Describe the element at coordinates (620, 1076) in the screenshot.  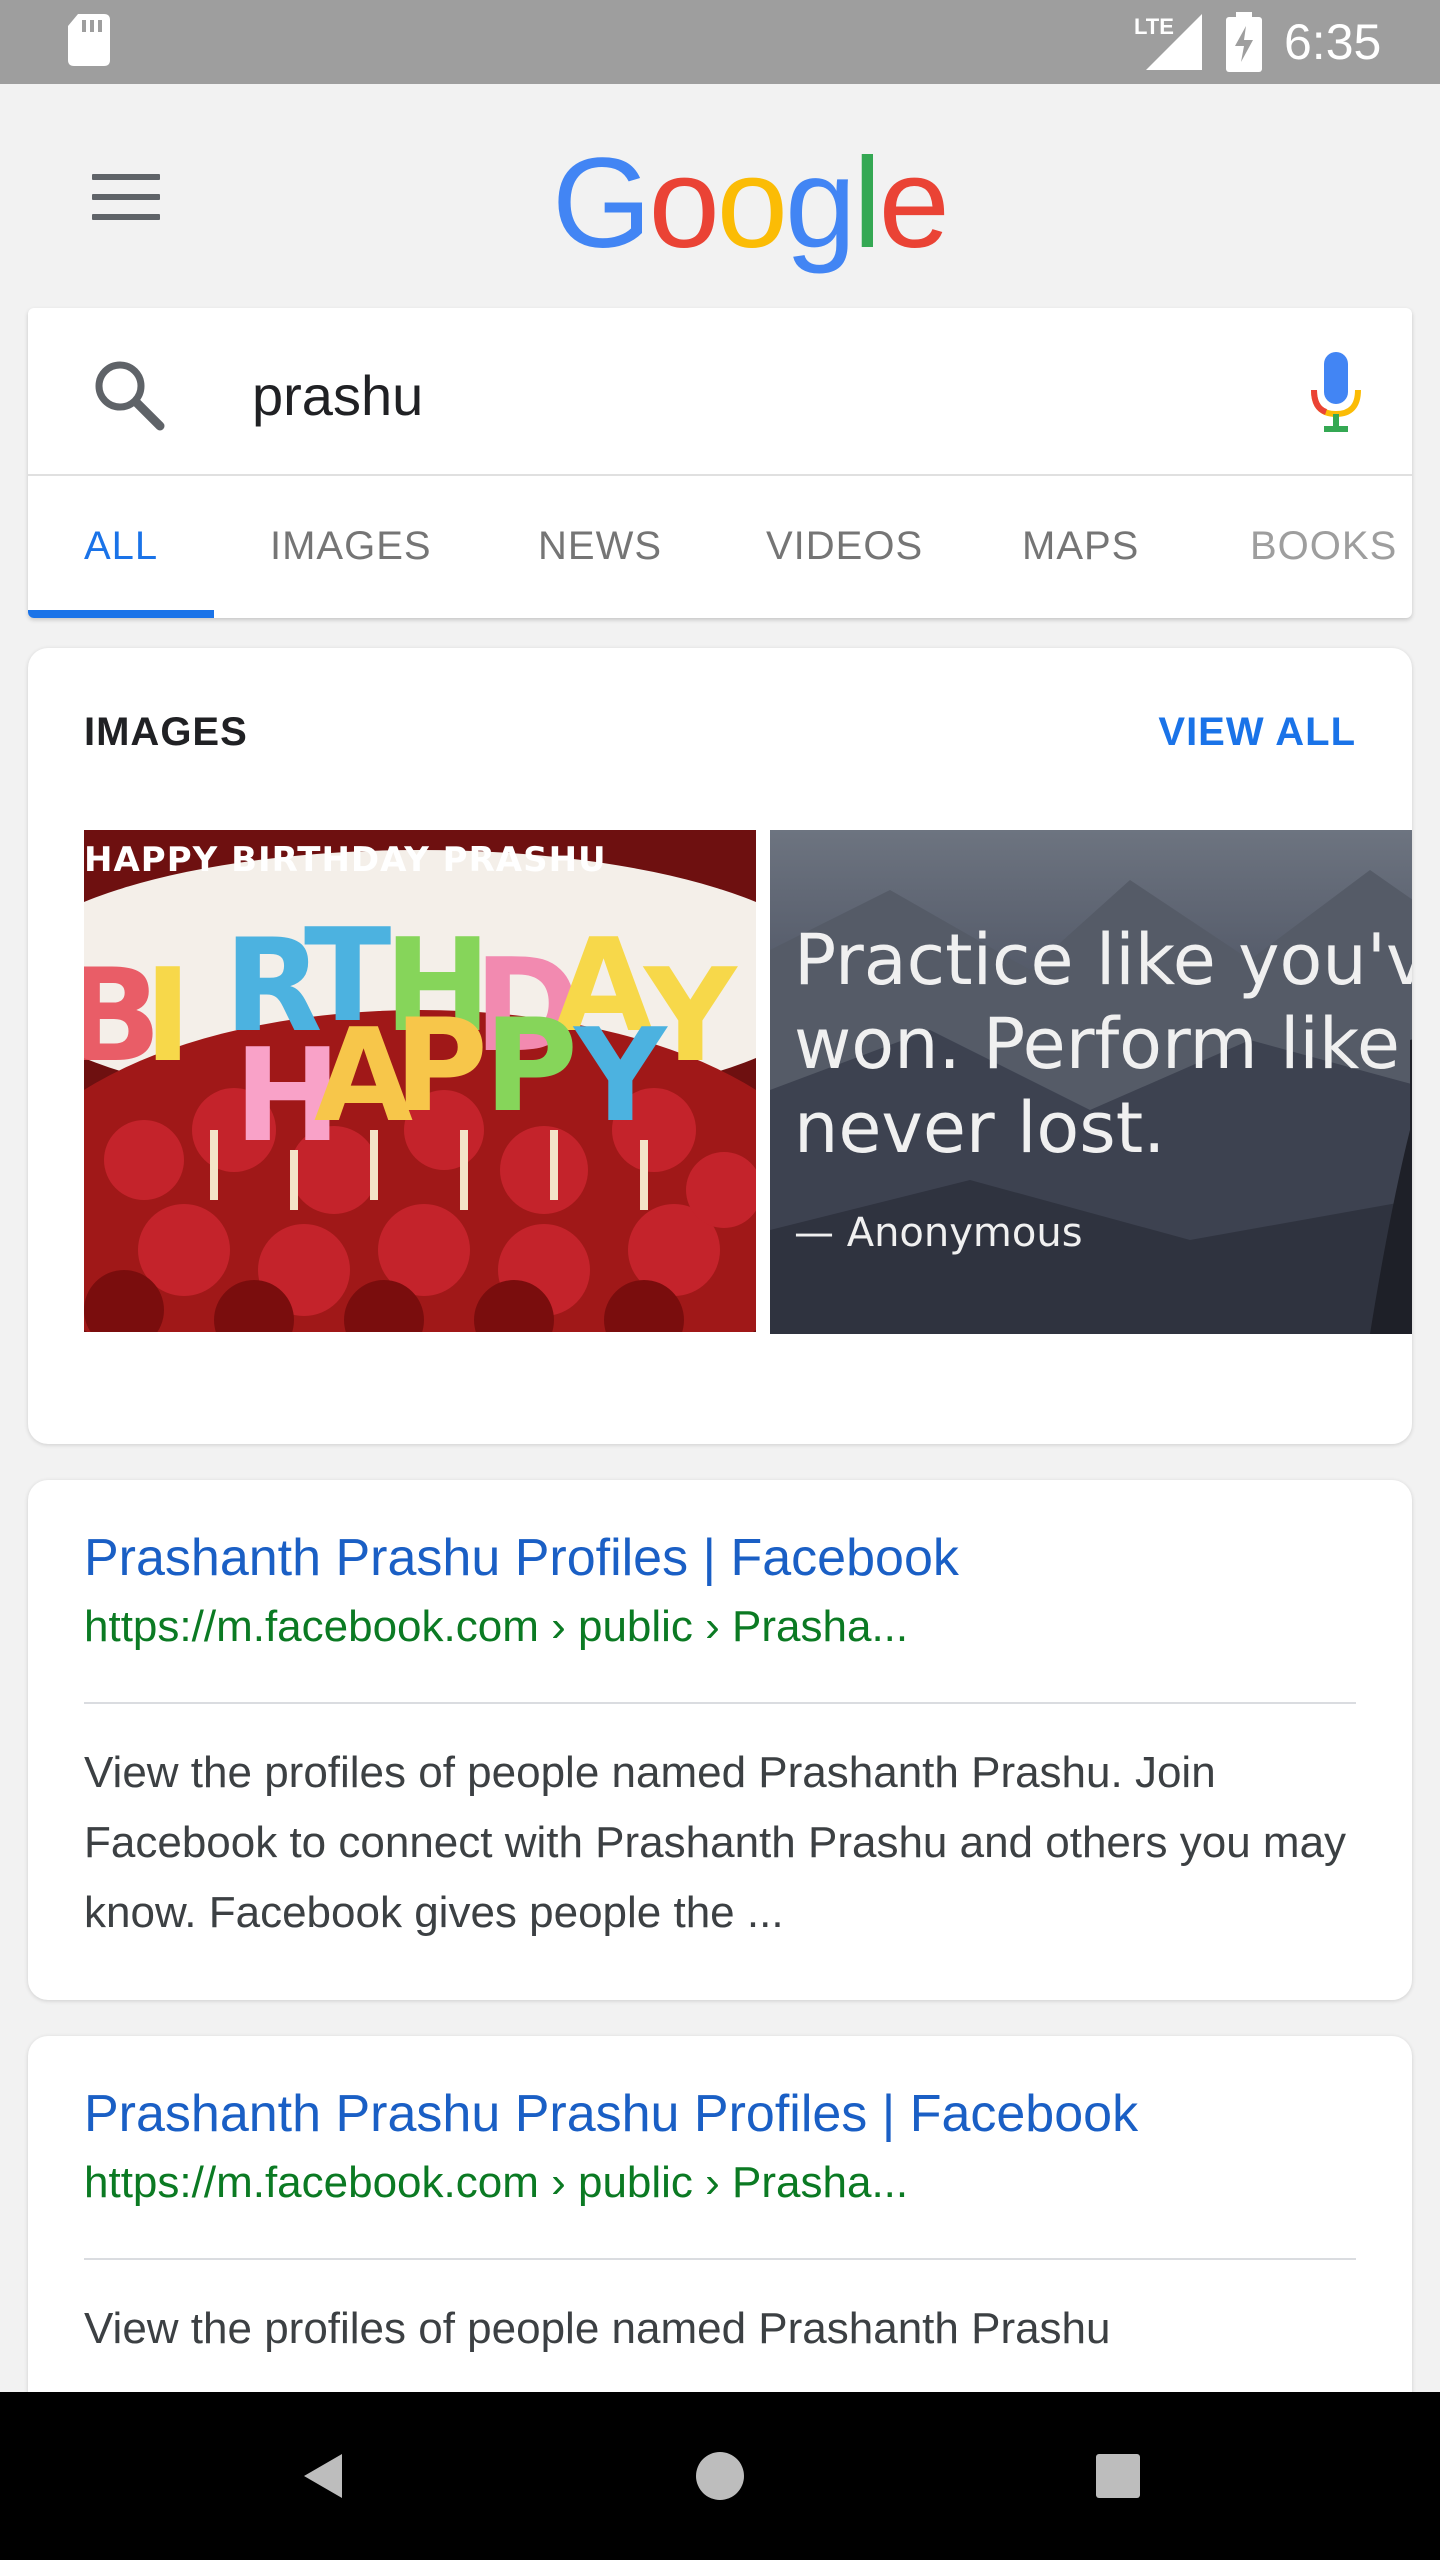
I see `candle-letter: Y` at that location.